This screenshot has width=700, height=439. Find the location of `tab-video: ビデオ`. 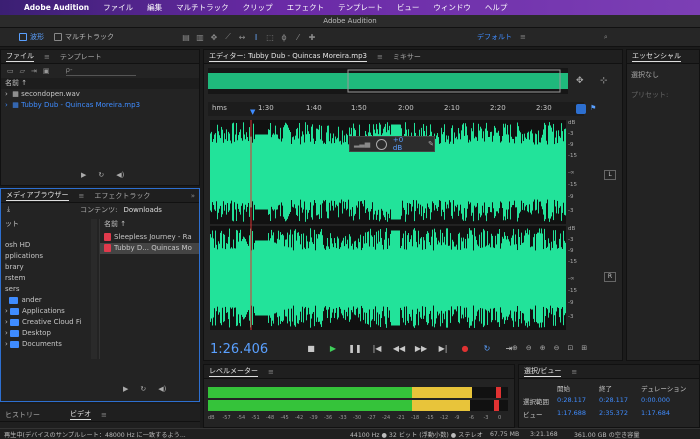

tab-video: ビデオ is located at coordinates (80, 414).